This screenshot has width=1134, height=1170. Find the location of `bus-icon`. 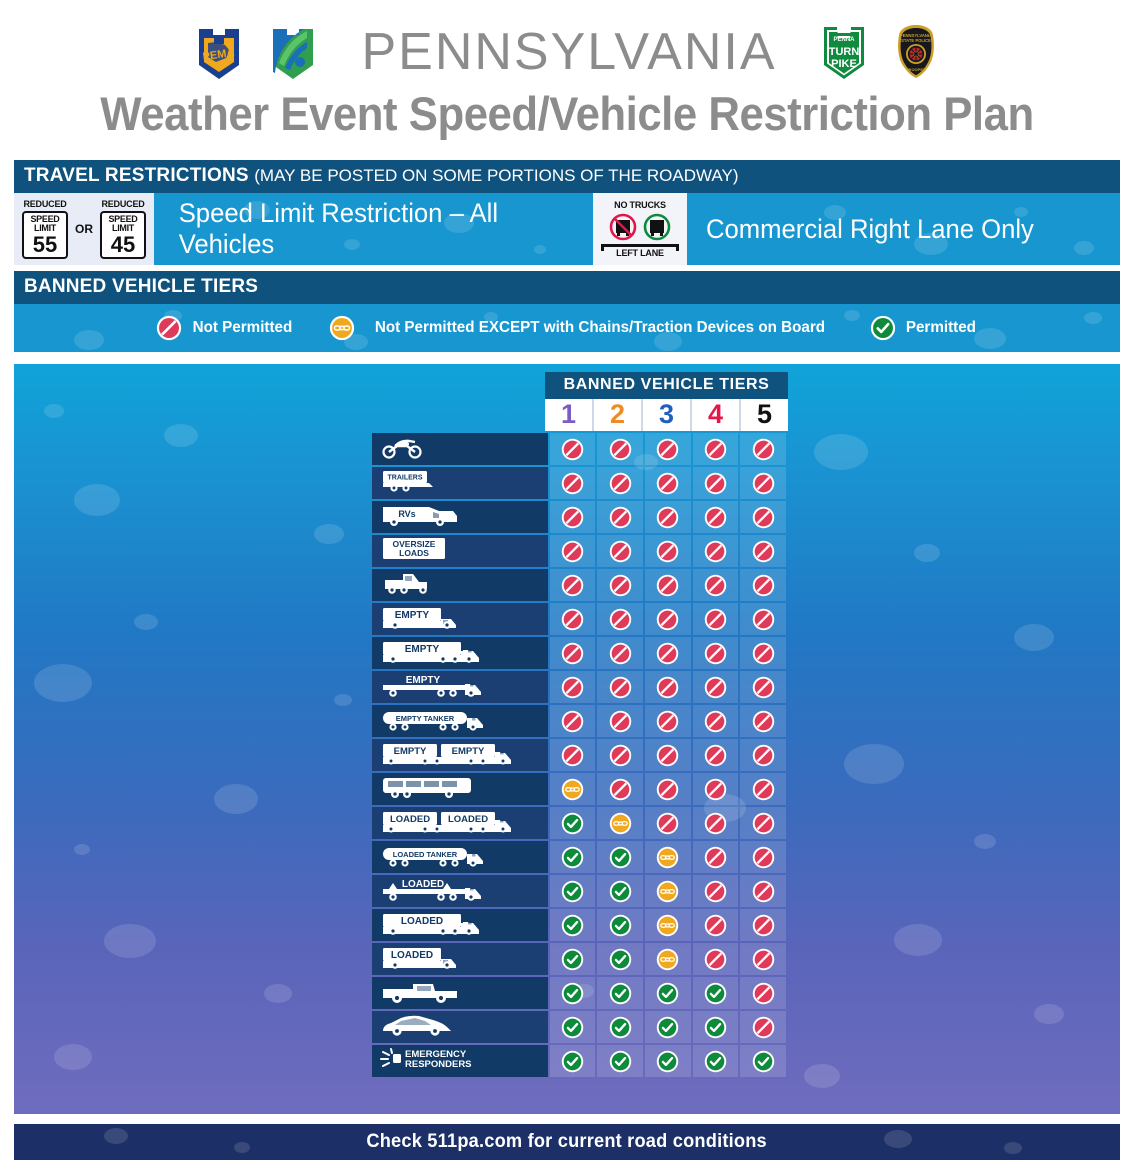

bus-icon is located at coordinates (427, 788).